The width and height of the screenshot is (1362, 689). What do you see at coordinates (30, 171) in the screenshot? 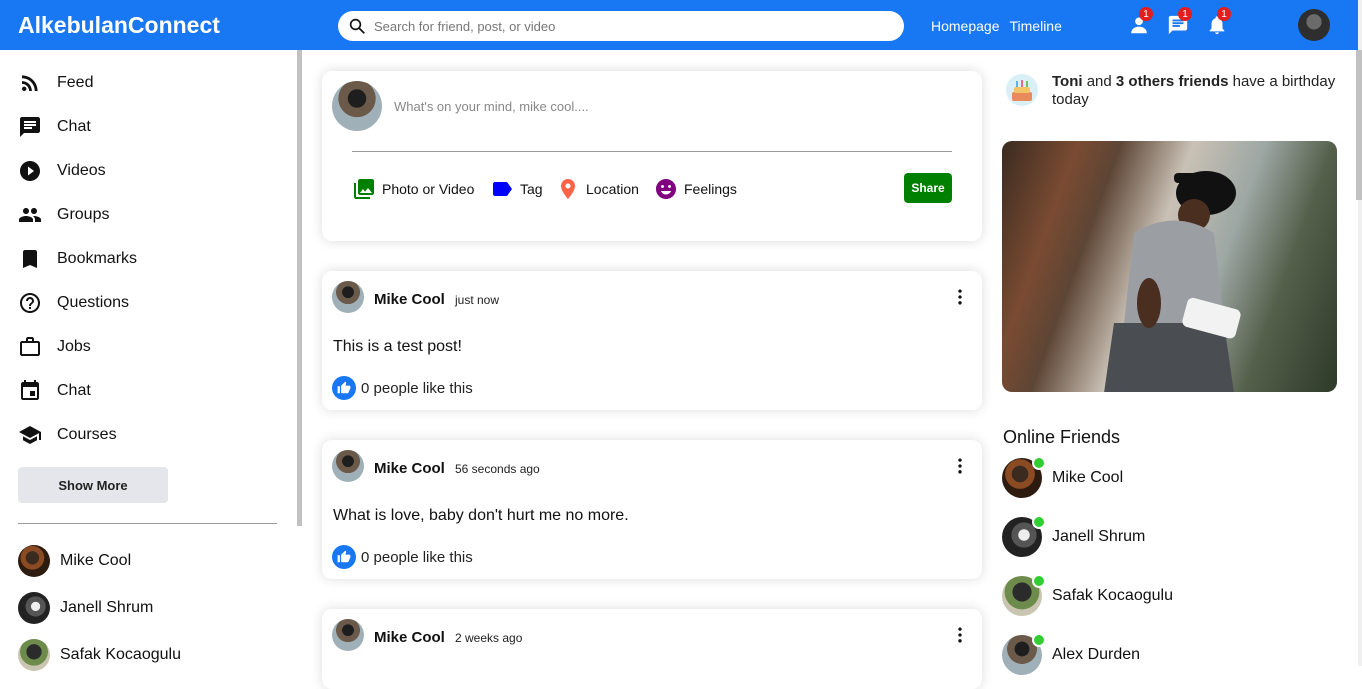
I see `play-circle-icon` at bounding box center [30, 171].